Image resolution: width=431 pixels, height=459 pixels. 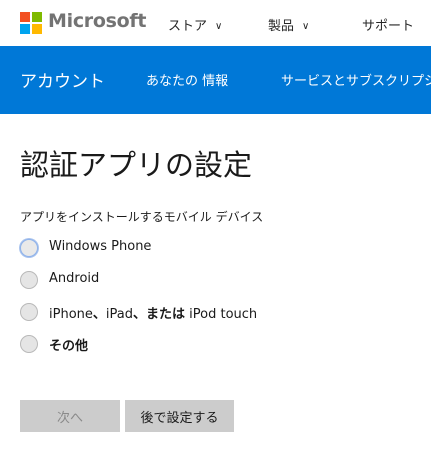 What do you see at coordinates (119, 314) in the screenshot?
I see `label-part: iPad` at bounding box center [119, 314].